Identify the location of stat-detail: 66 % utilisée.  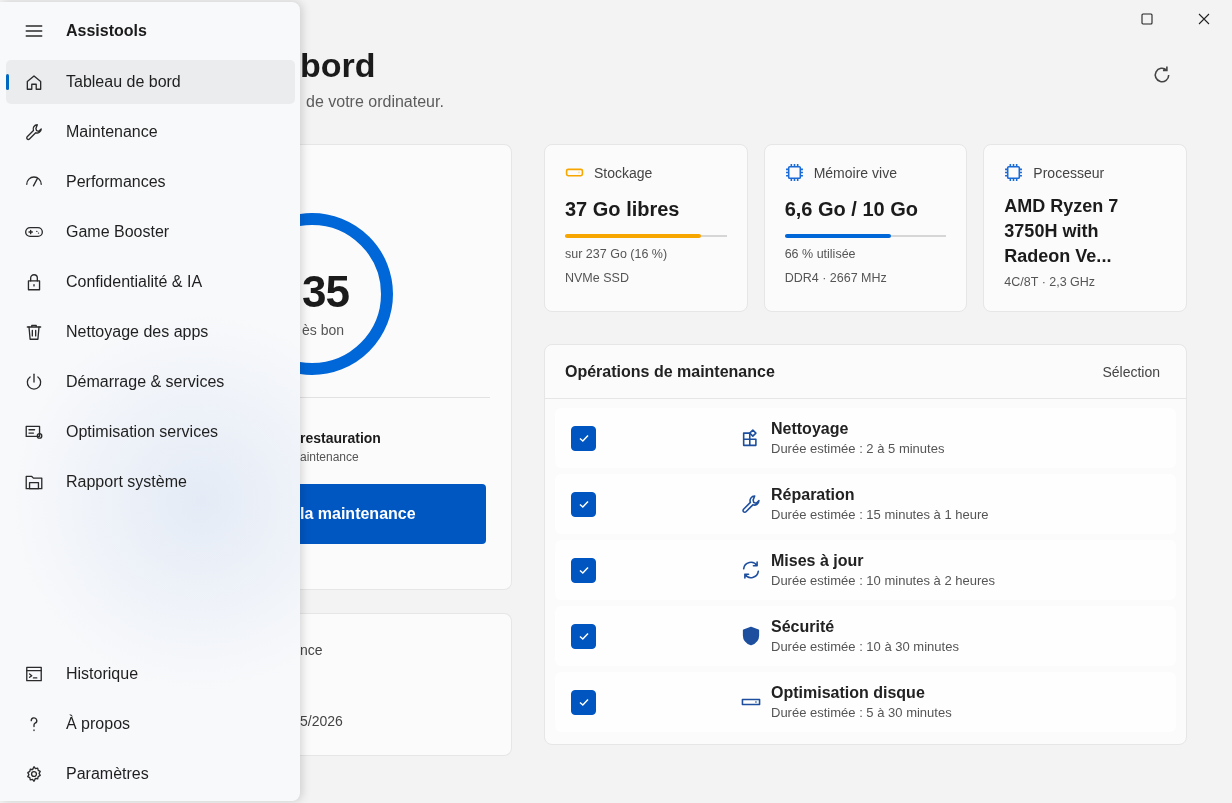
(820, 254).